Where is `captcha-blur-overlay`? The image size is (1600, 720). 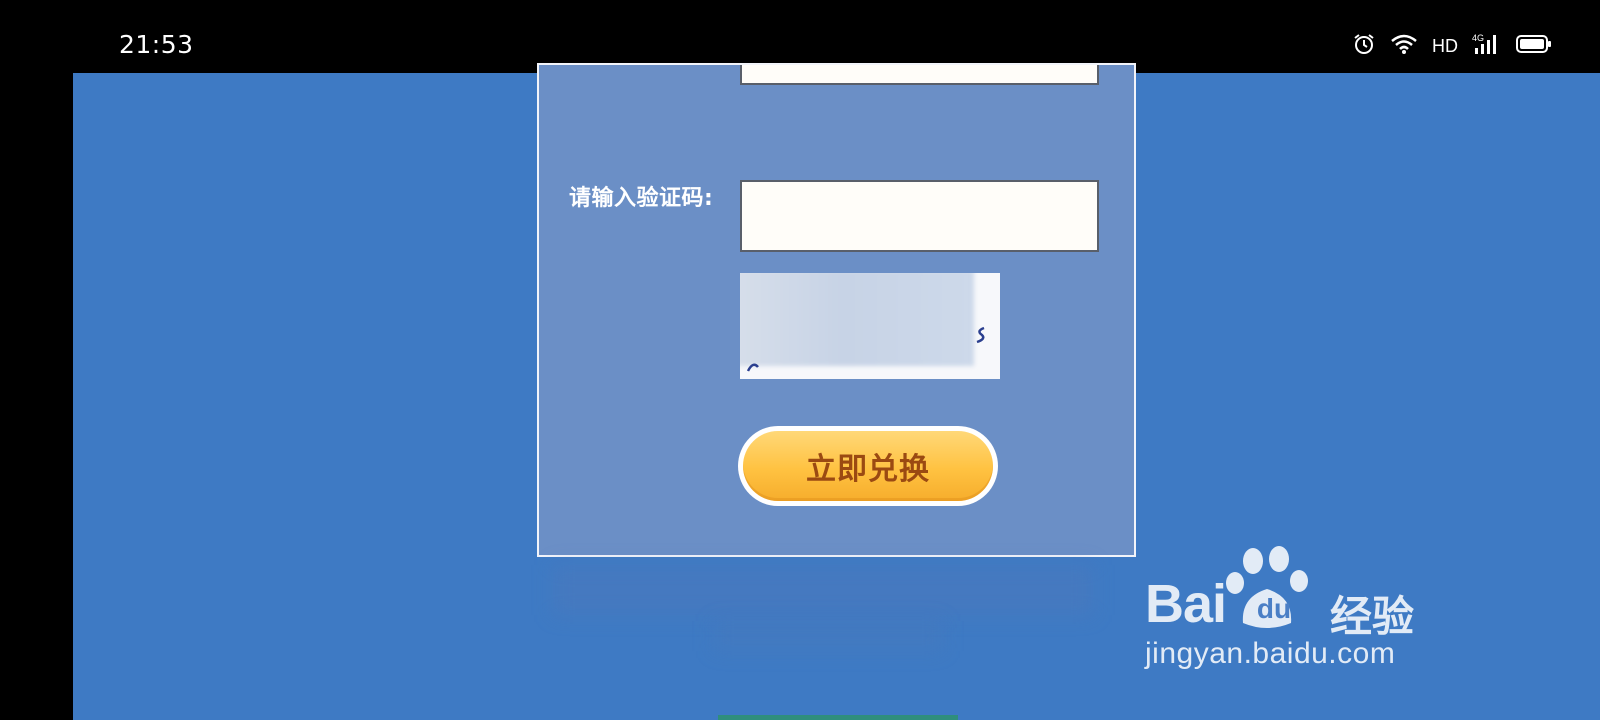
captcha-blur-overlay is located at coordinates (857, 319).